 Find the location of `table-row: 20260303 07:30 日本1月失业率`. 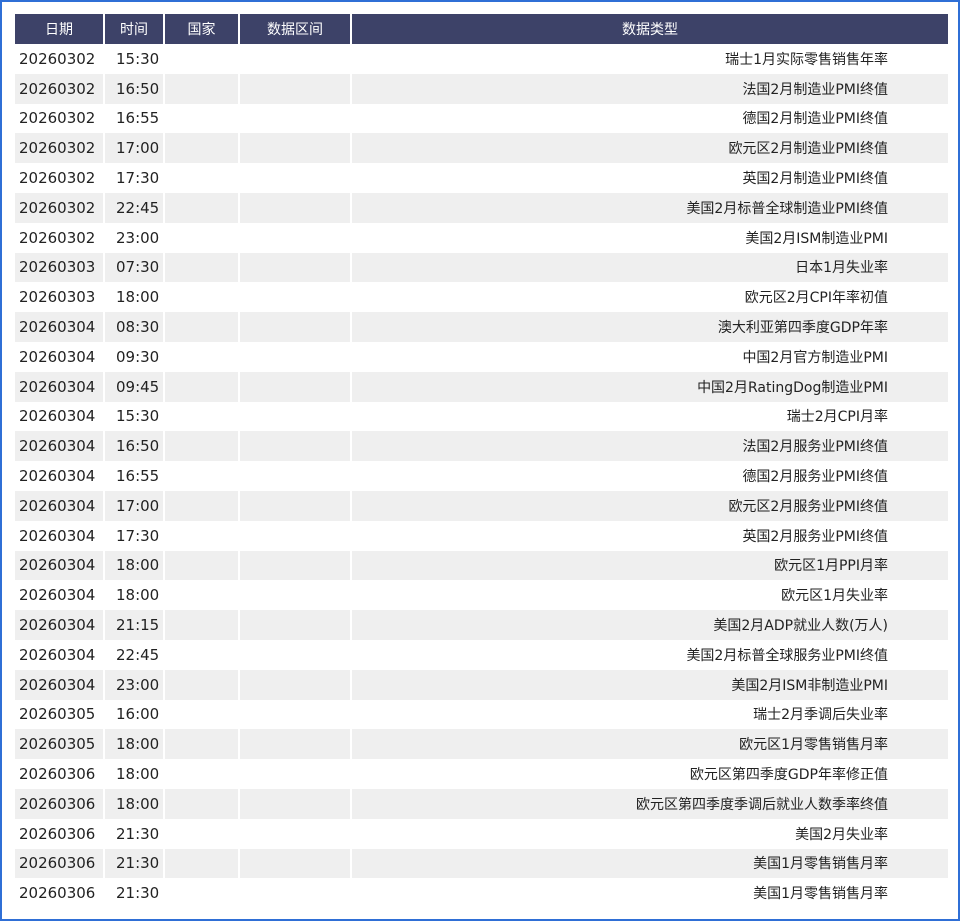

table-row: 20260303 07:30 日本1月失业率 is located at coordinates (481, 267).